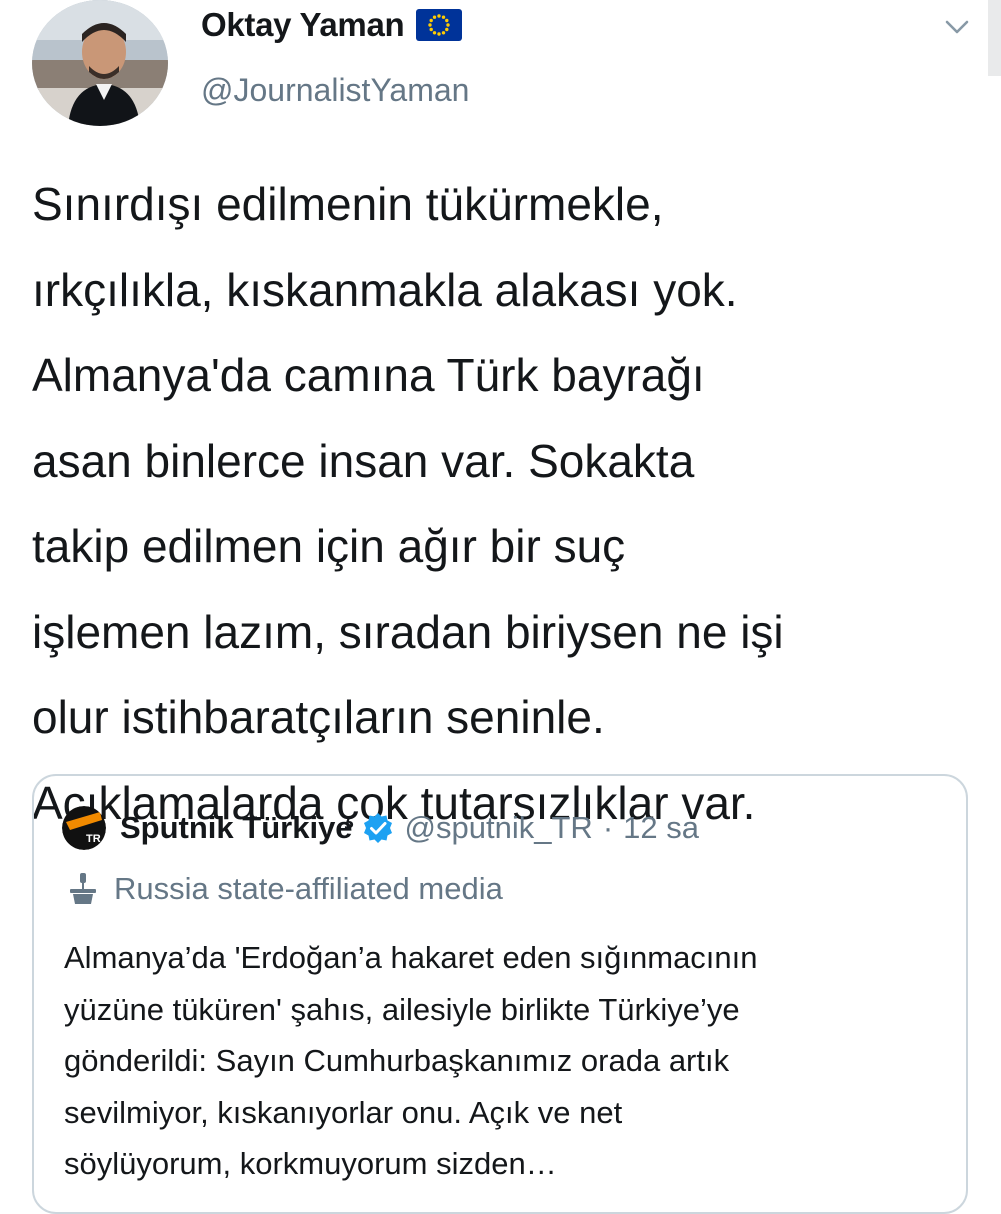 The width and height of the screenshot is (1001, 1214). What do you see at coordinates (329, 546) in the screenshot?
I see `tweet-line: takip edilmen için ağır bir suç` at bounding box center [329, 546].